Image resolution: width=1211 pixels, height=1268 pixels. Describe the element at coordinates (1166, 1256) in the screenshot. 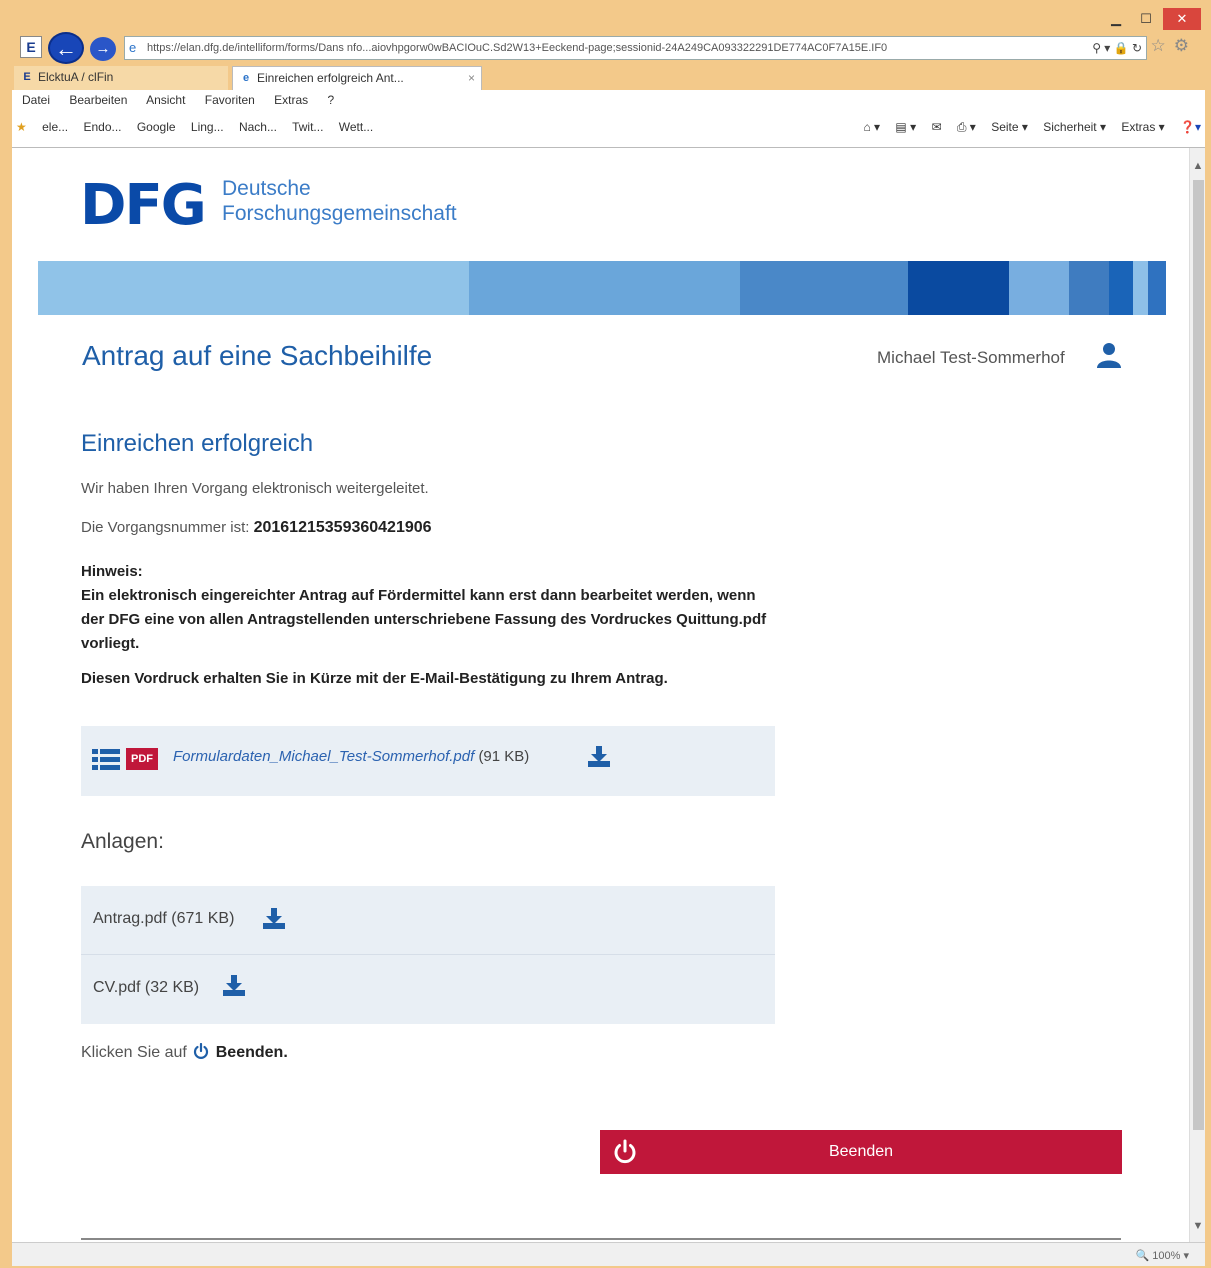

I see `zoom-value: 100%` at that location.